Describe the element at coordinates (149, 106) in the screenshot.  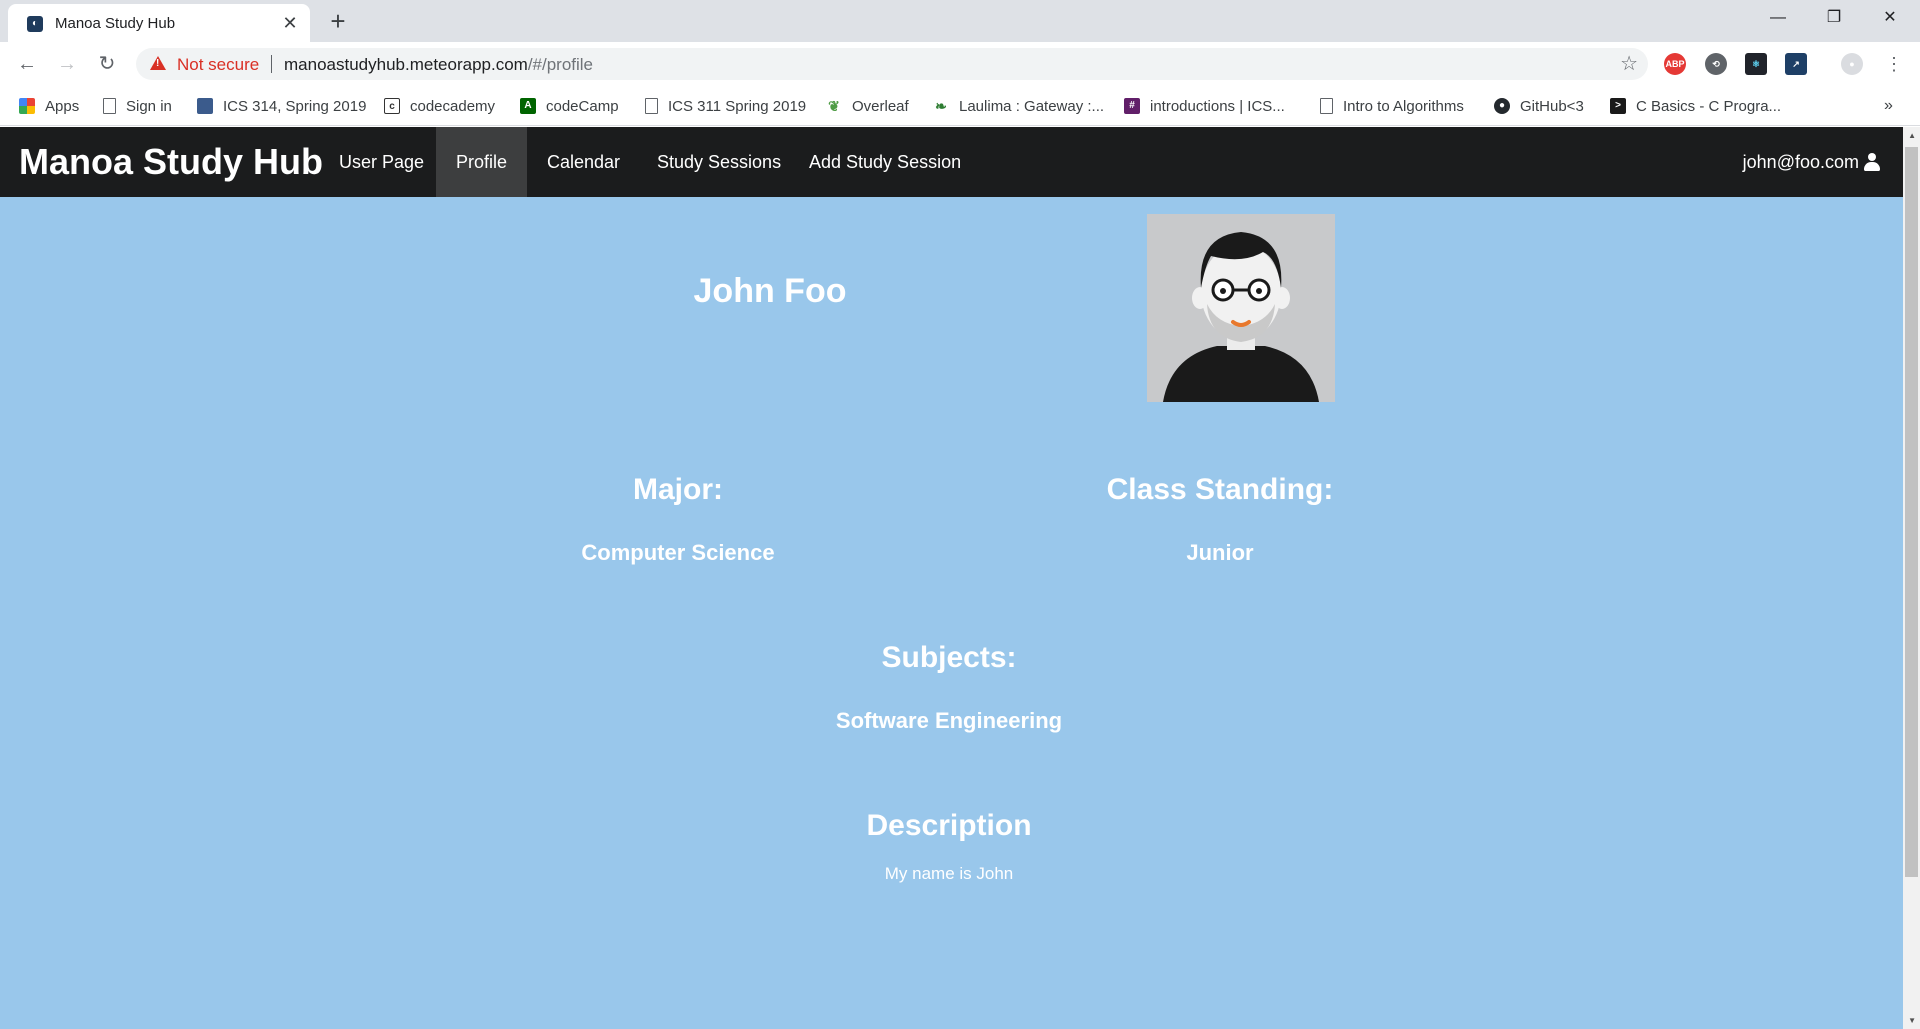
I see `bookmark-label: Sign in` at that location.